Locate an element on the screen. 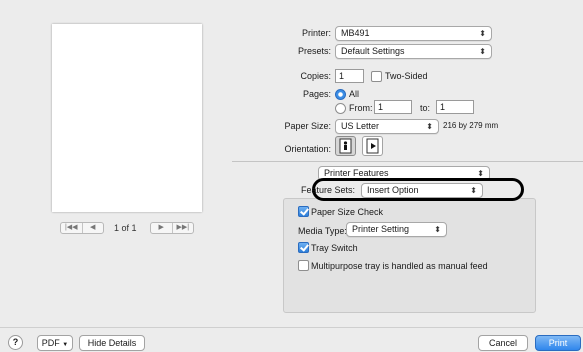  landscape-icon is located at coordinates (372, 146).